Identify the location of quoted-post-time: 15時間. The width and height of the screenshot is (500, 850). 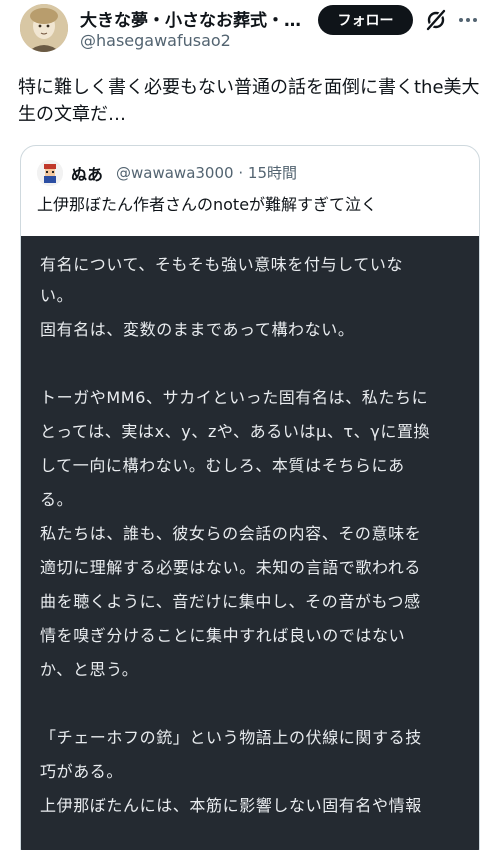
(272, 173).